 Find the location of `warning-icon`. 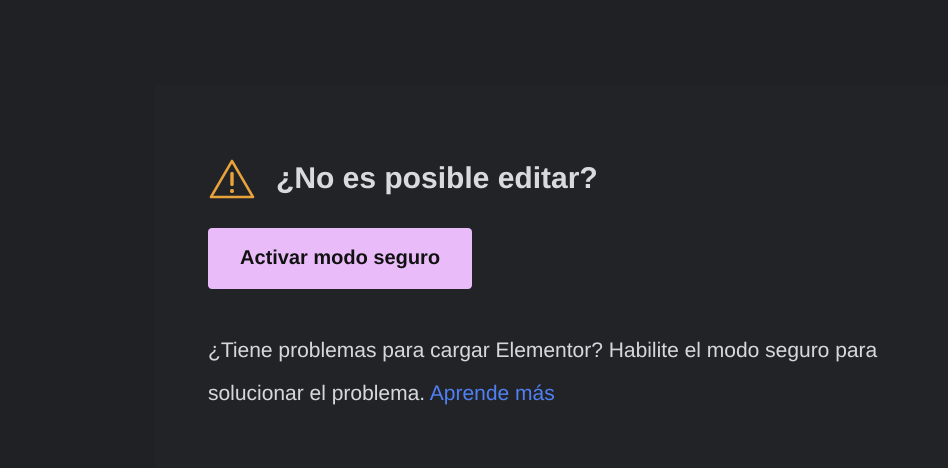

warning-icon is located at coordinates (232, 179).